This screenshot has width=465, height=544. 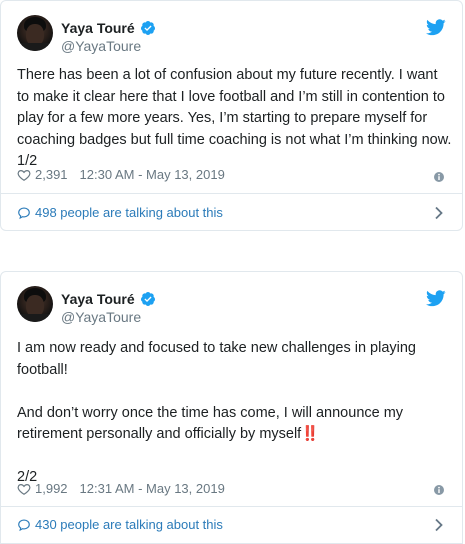 I want to click on tweet-meta: 1,992 12:31 AM - May 13, 2019, so click(x=121, y=488).